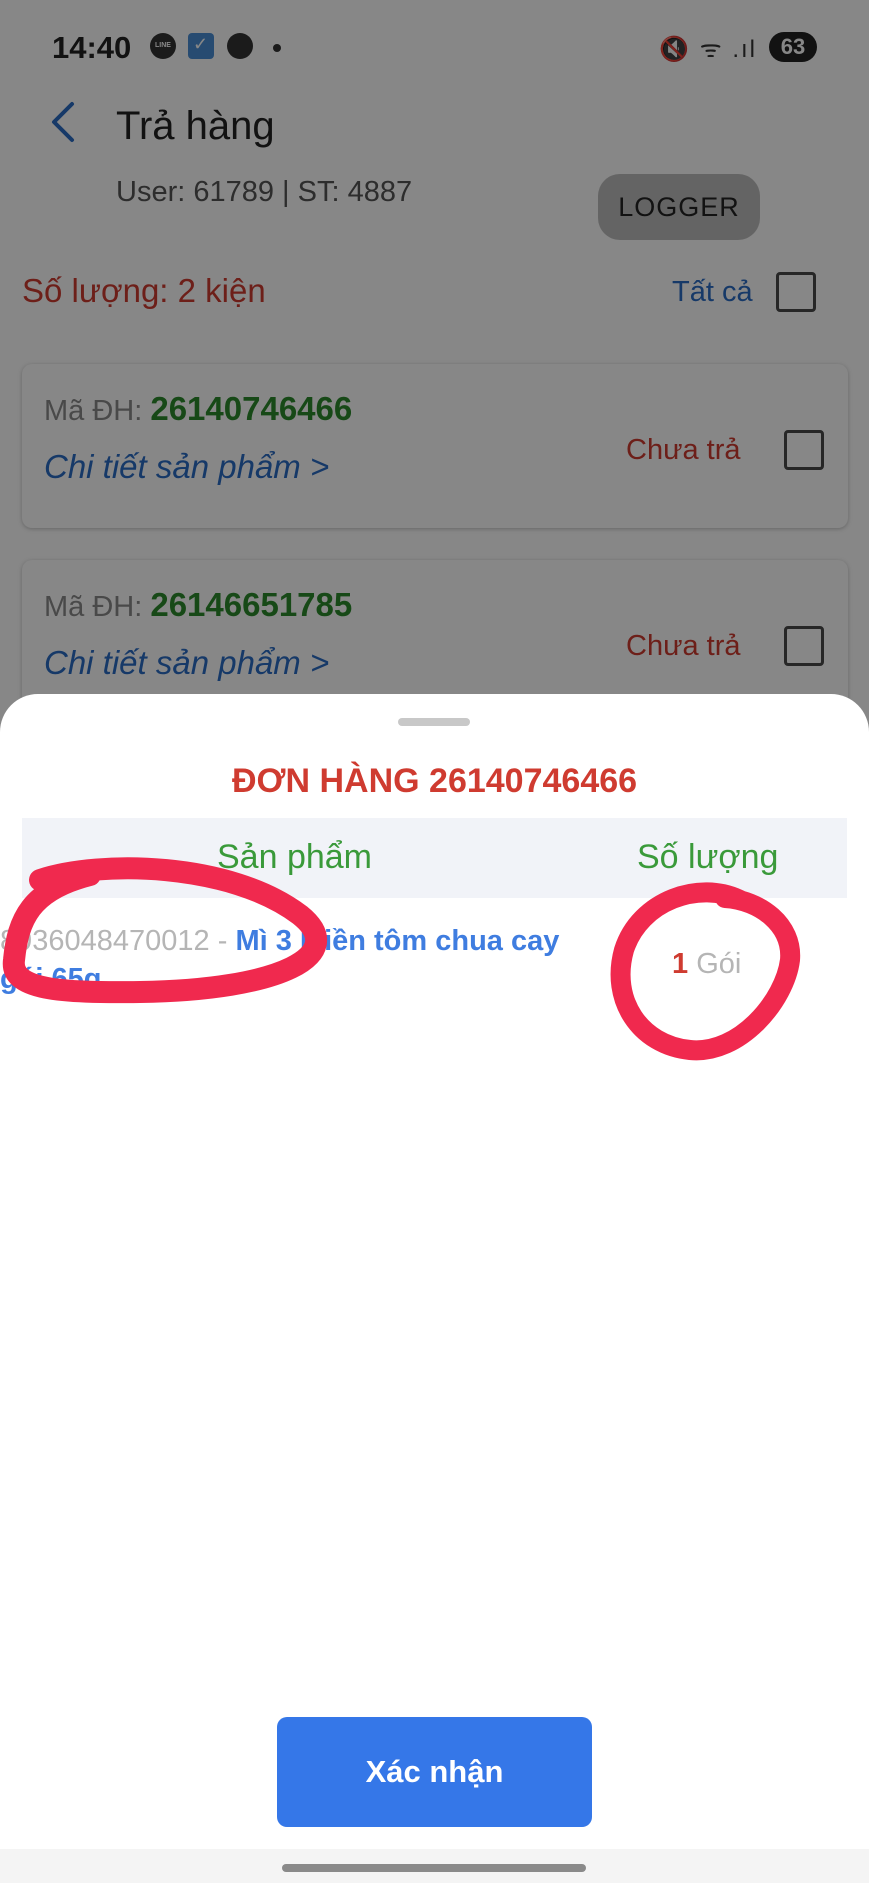  Describe the element at coordinates (680, 964) in the screenshot. I see `product-qty: 1` at that location.